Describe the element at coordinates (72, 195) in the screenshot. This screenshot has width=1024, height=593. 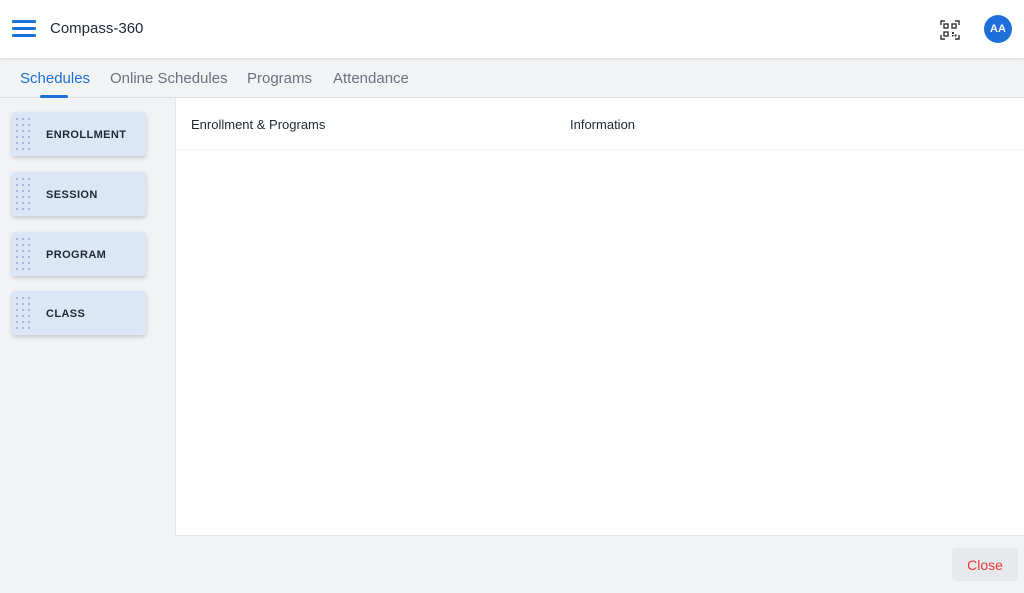
I see `sidebar-item-label: SESSION` at that location.